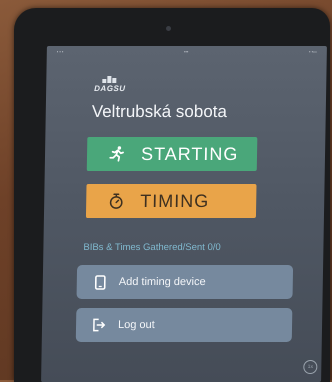 Image resolution: width=332 pixels, height=382 pixels. I want to click on sync-status-text: BIBs & Times Gathered/Sent 0/0, so click(151, 247).